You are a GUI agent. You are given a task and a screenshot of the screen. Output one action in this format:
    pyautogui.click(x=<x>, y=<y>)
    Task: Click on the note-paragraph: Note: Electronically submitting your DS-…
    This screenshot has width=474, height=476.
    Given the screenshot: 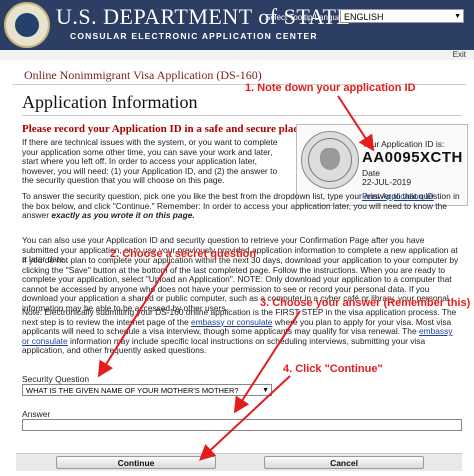 What is the action you would take?
    pyautogui.click(x=242, y=331)
    